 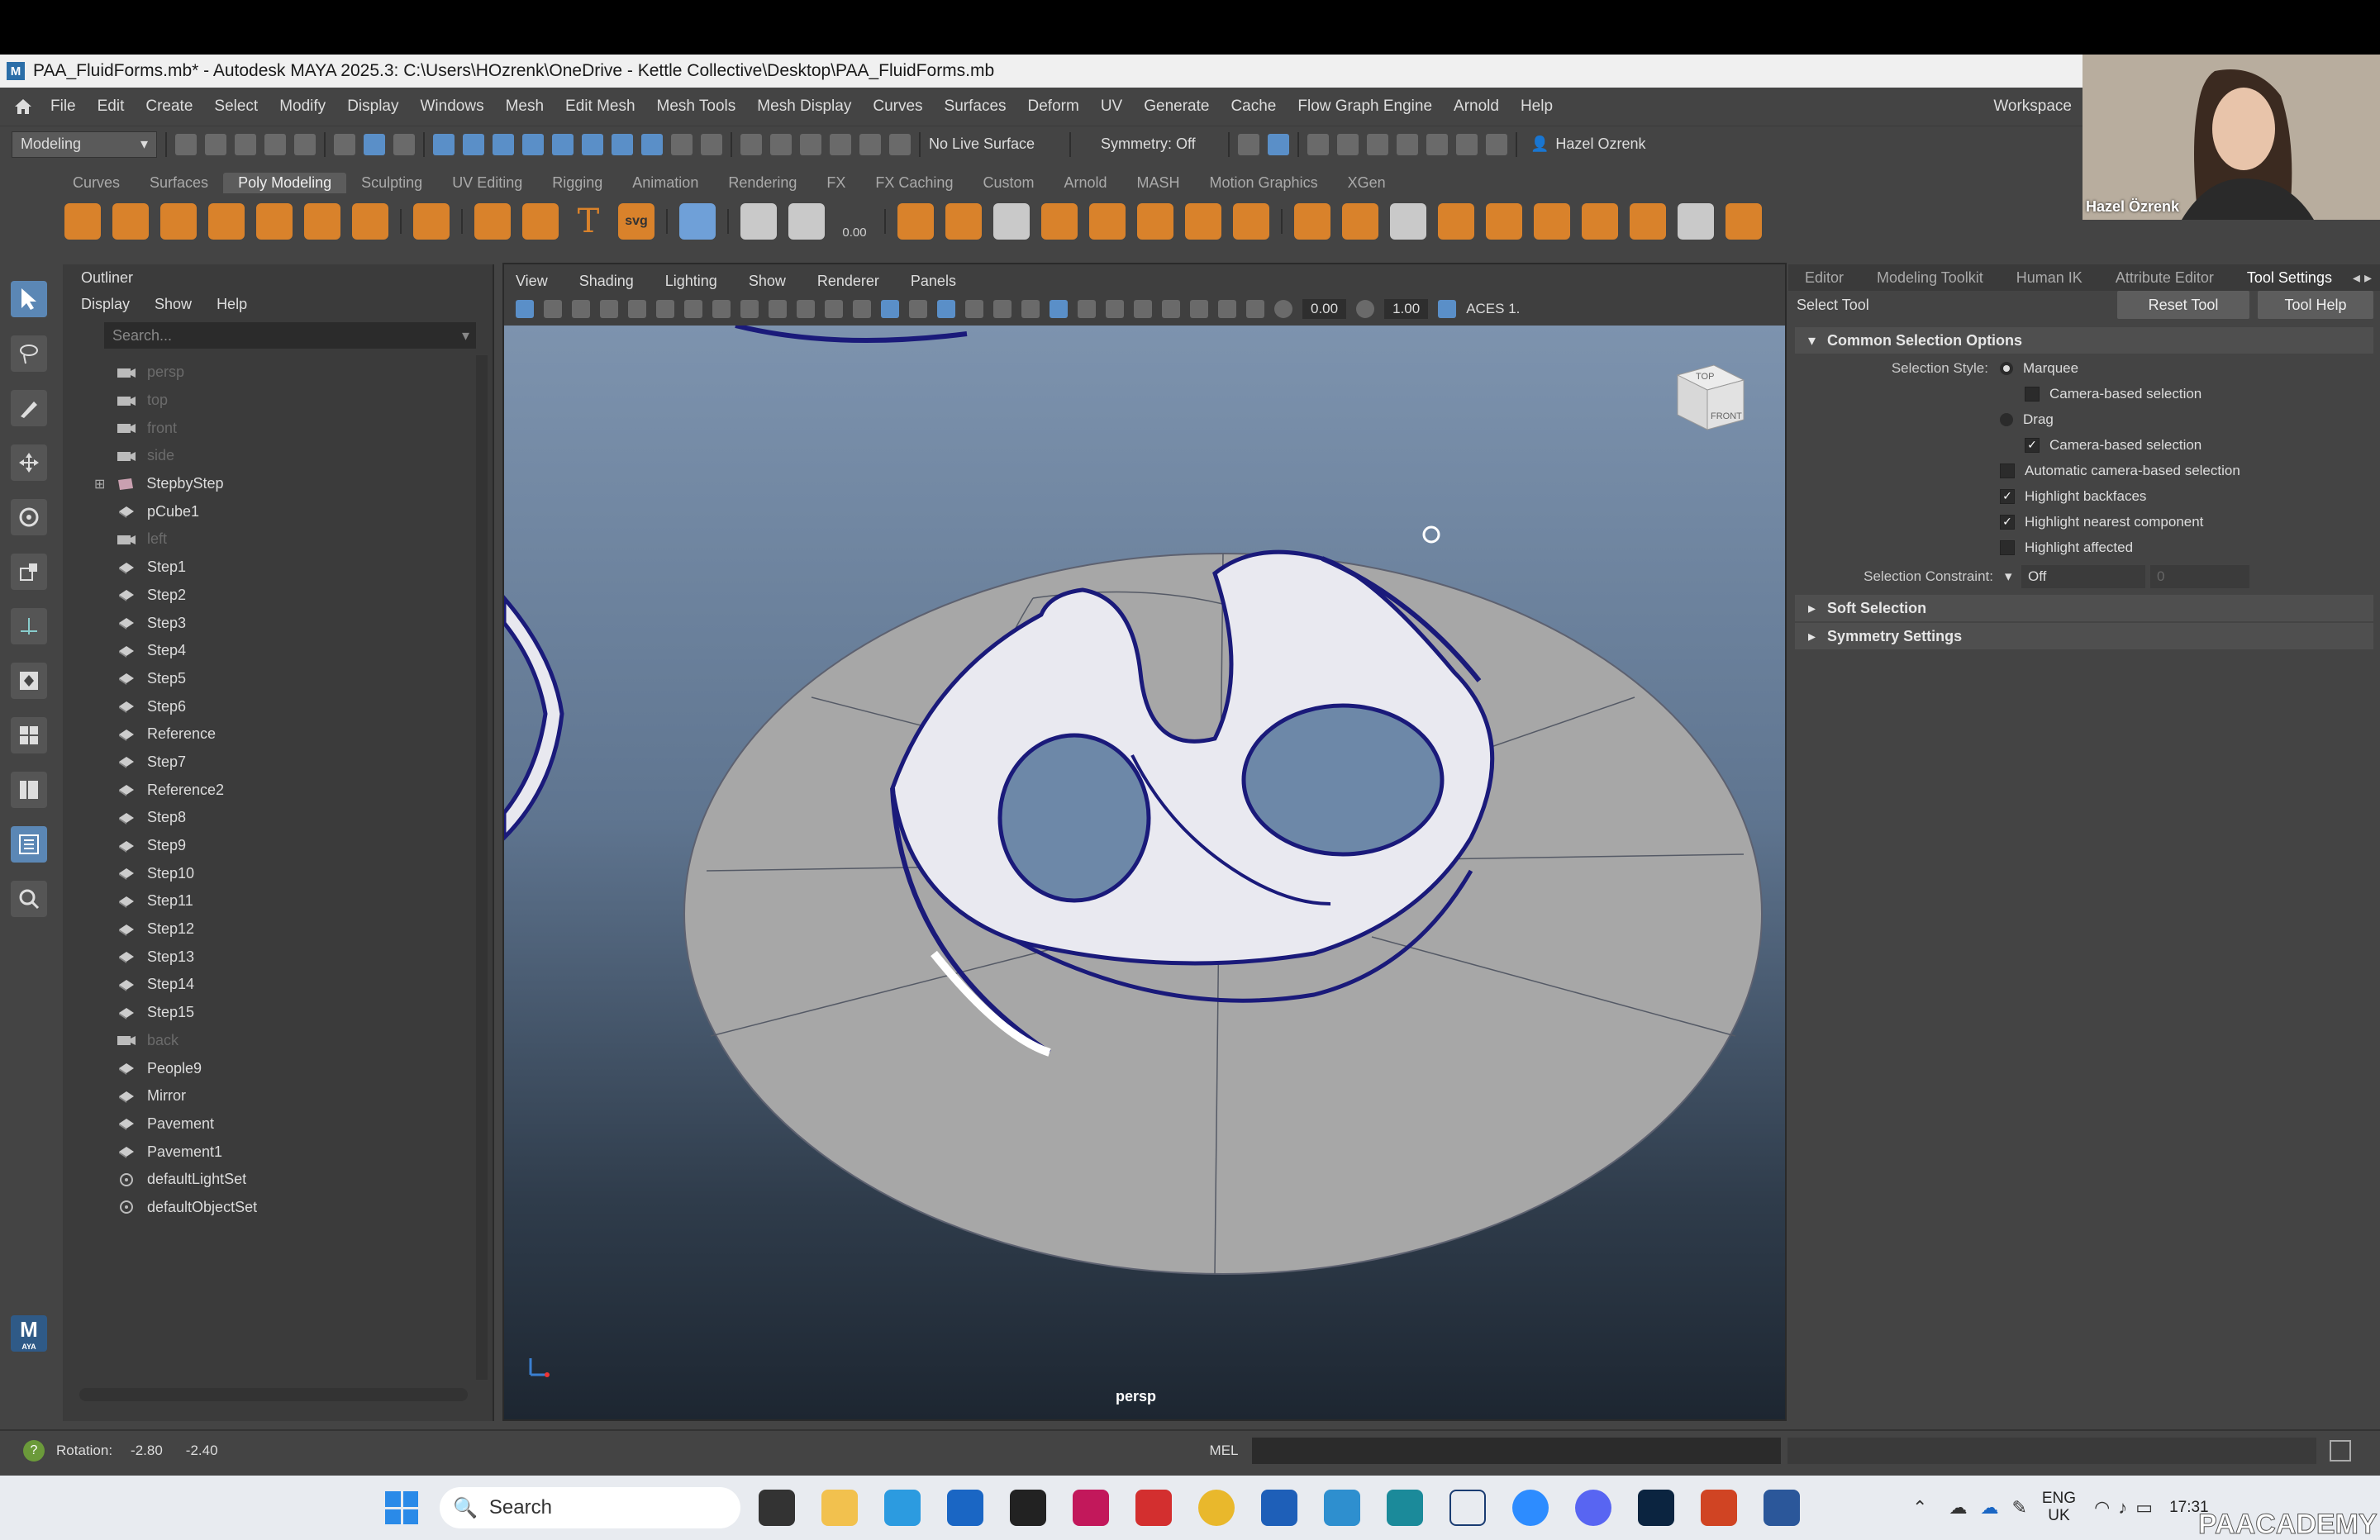 I want to click on maya-home-logo-icon: M AYA, so click(x=29, y=1333).